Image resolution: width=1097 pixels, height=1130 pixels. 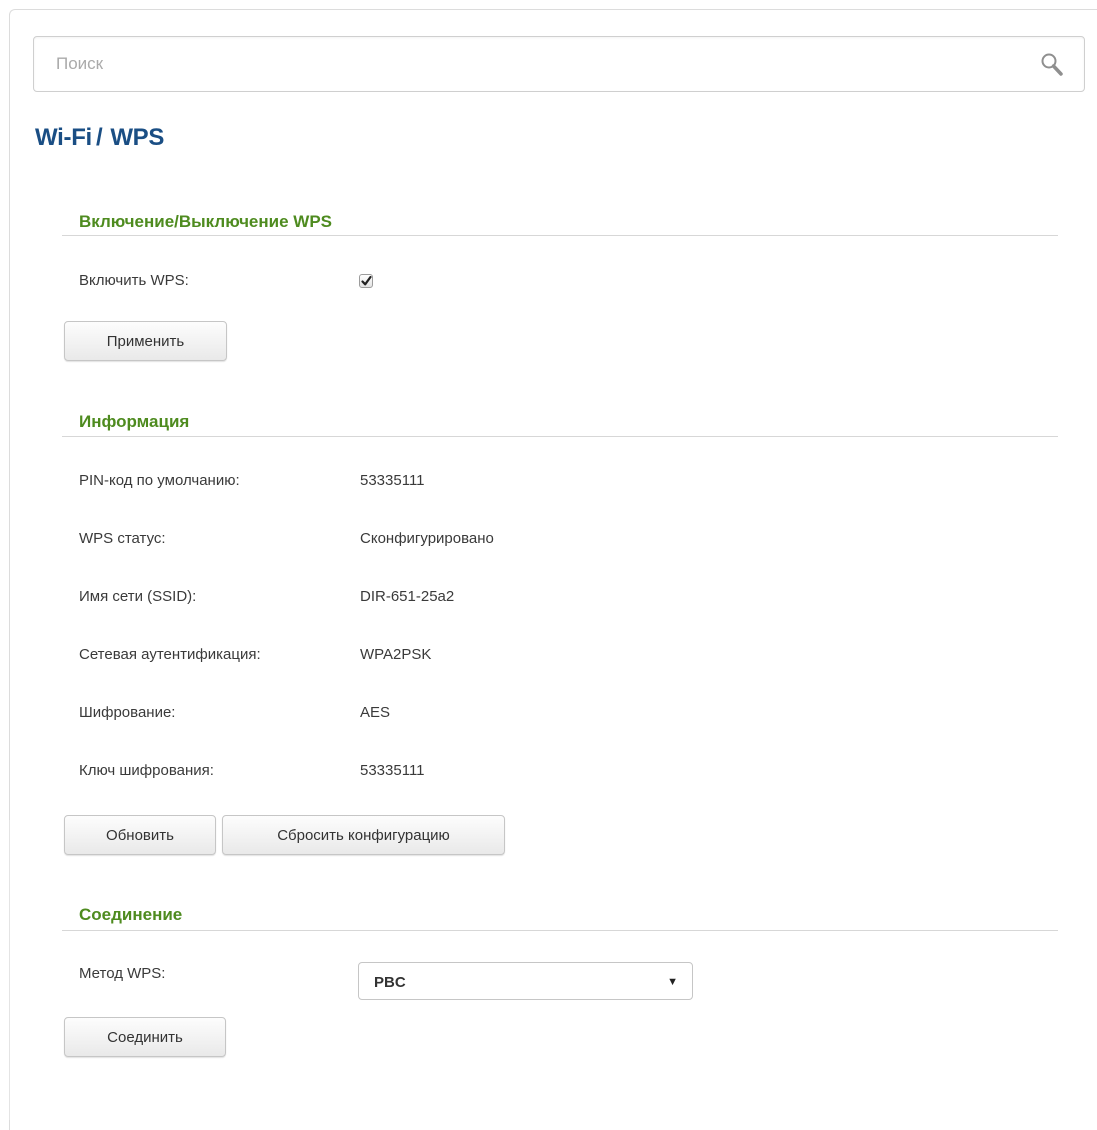 What do you see at coordinates (524, 64) in the screenshot?
I see `search-input` at bounding box center [524, 64].